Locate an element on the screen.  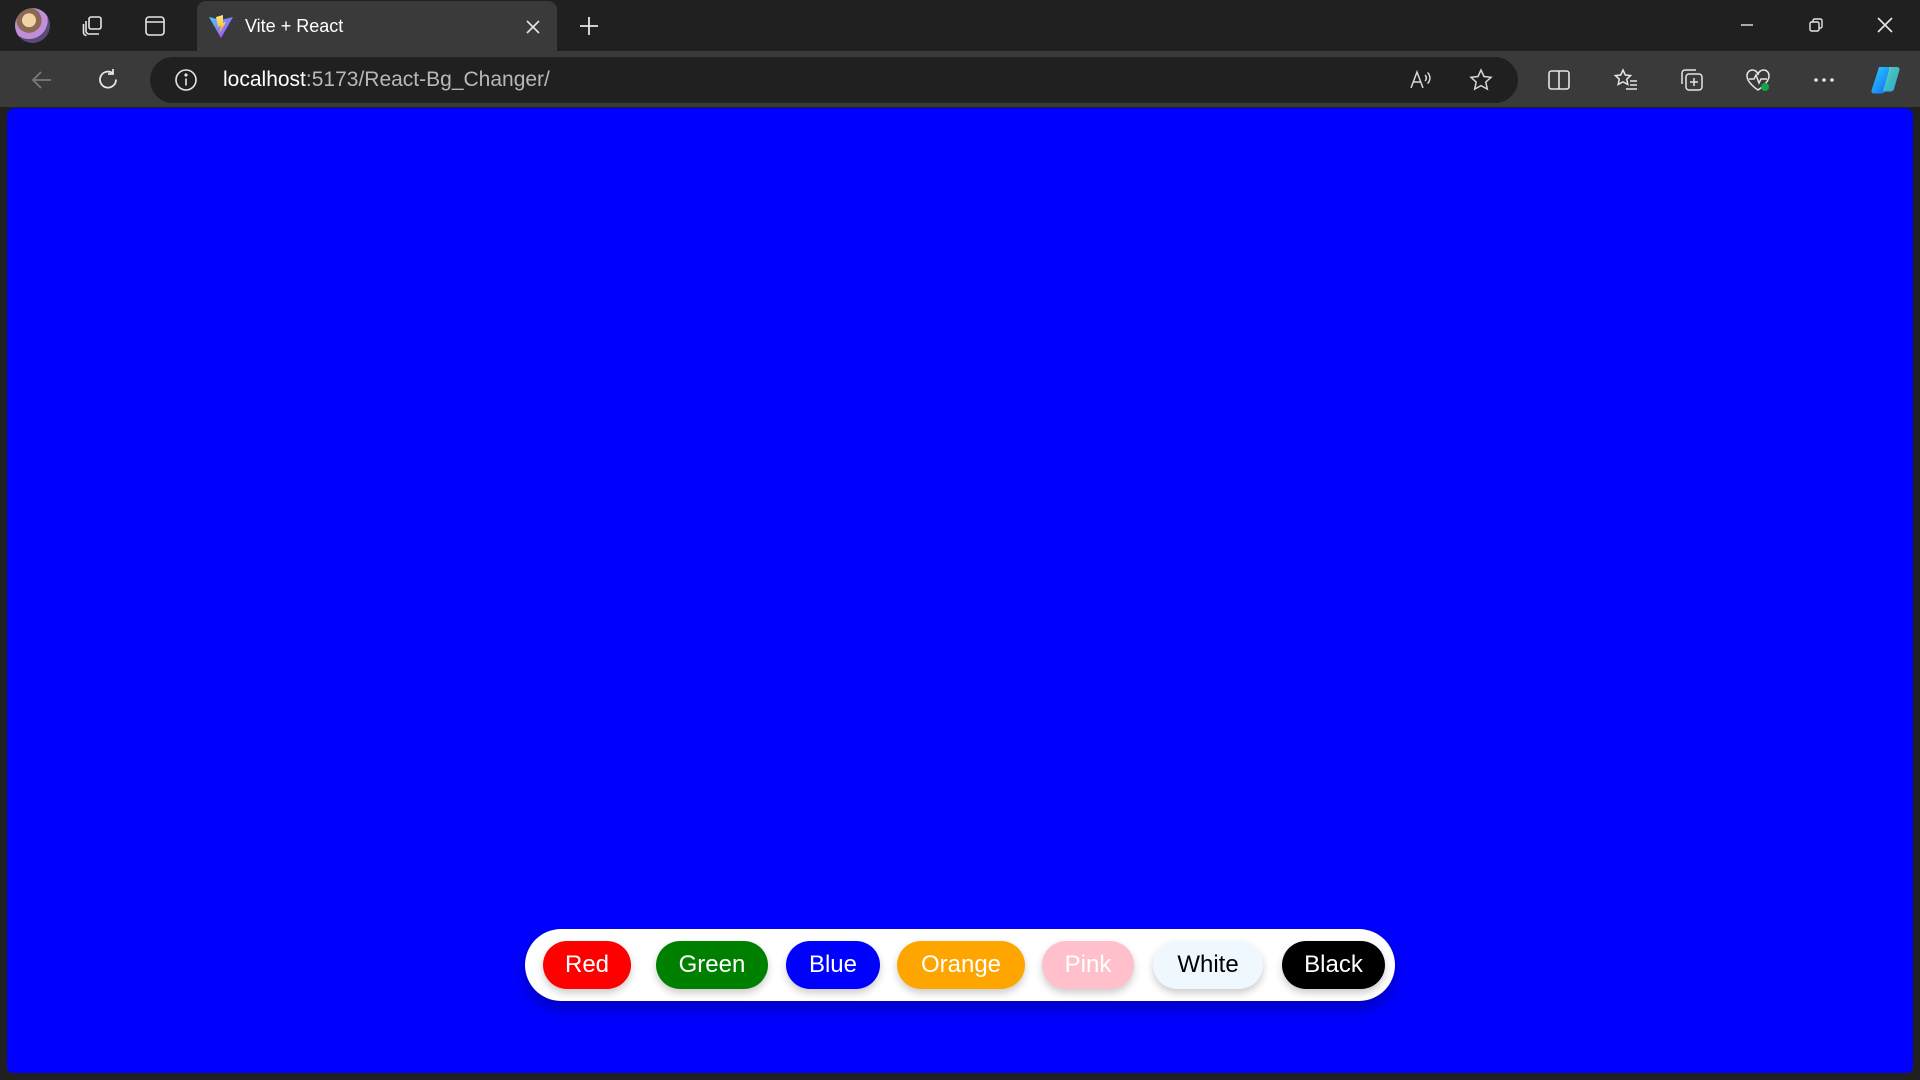
profile-avatar is located at coordinates (32, 25).